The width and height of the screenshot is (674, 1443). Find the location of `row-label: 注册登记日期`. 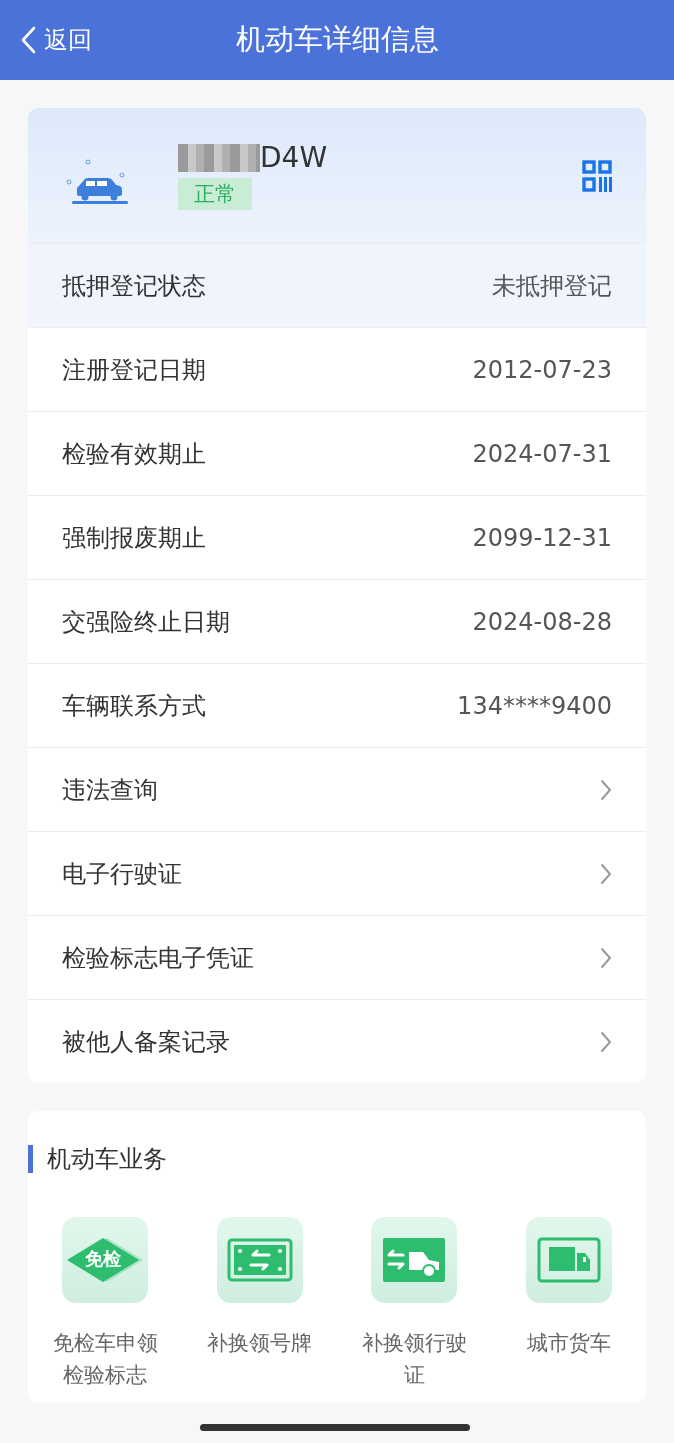

row-label: 注册登记日期 is located at coordinates (134, 370).